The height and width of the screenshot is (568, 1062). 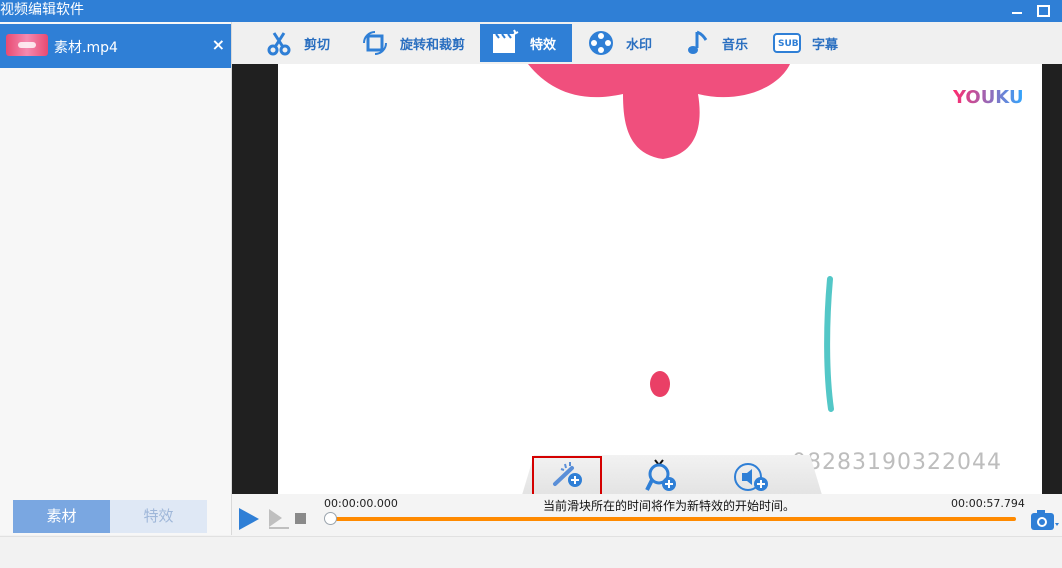 I want to click on toolbar-rotate-crop-button: 旋转和裁剪, so click(x=412, y=43).